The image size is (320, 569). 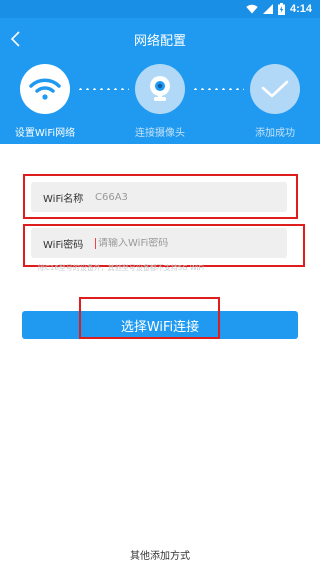 I want to click on status-time: 4:14, so click(x=300, y=9).